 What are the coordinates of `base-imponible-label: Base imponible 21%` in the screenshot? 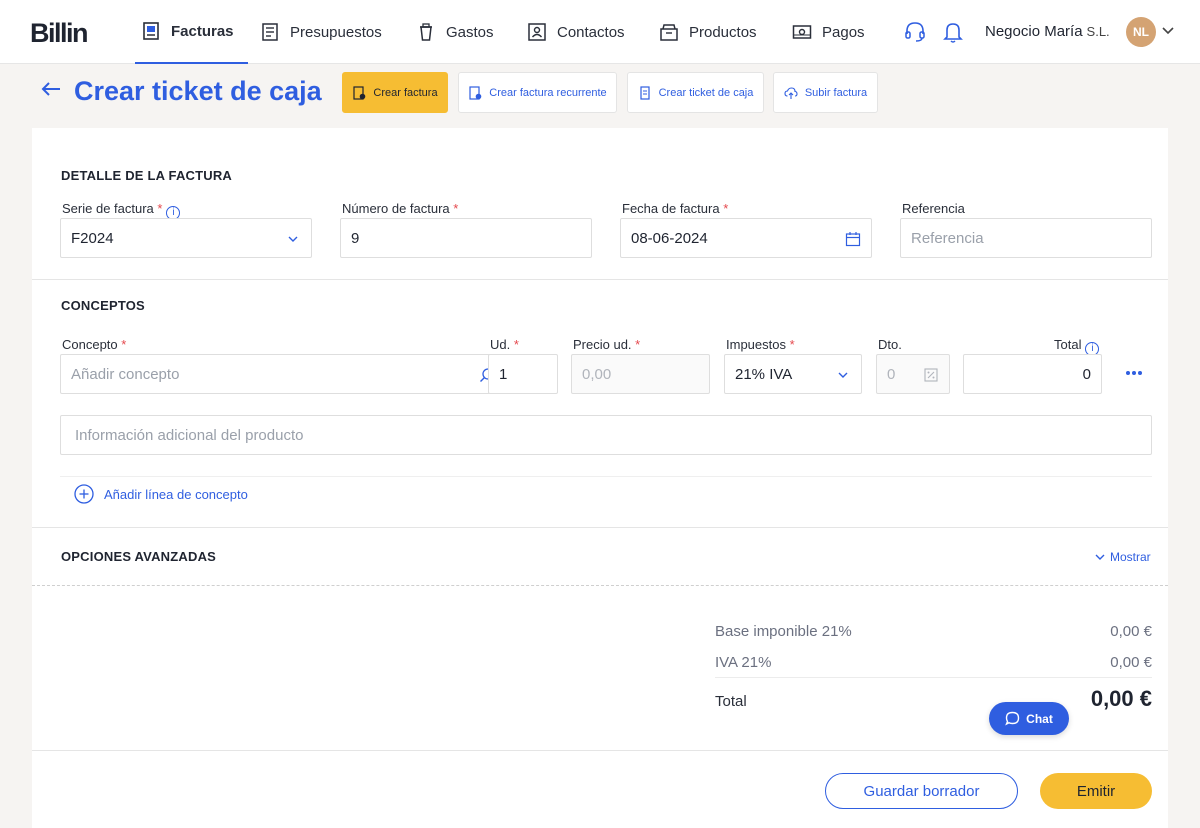 It's located at (783, 631).